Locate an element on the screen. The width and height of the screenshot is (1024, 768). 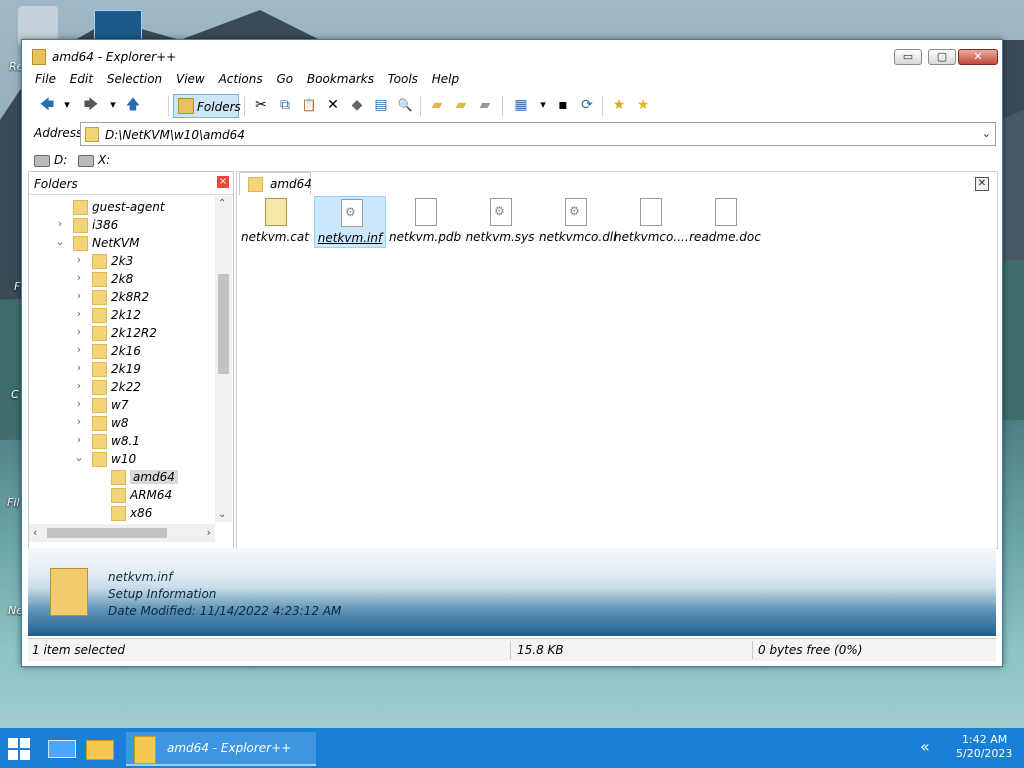
move-to-folder-icon: ▰ is located at coordinates (485, 105).